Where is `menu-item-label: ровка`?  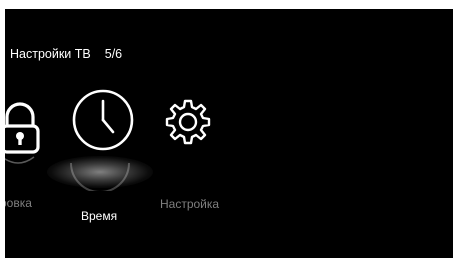
menu-item-label: ровка is located at coordinates (18, 203).